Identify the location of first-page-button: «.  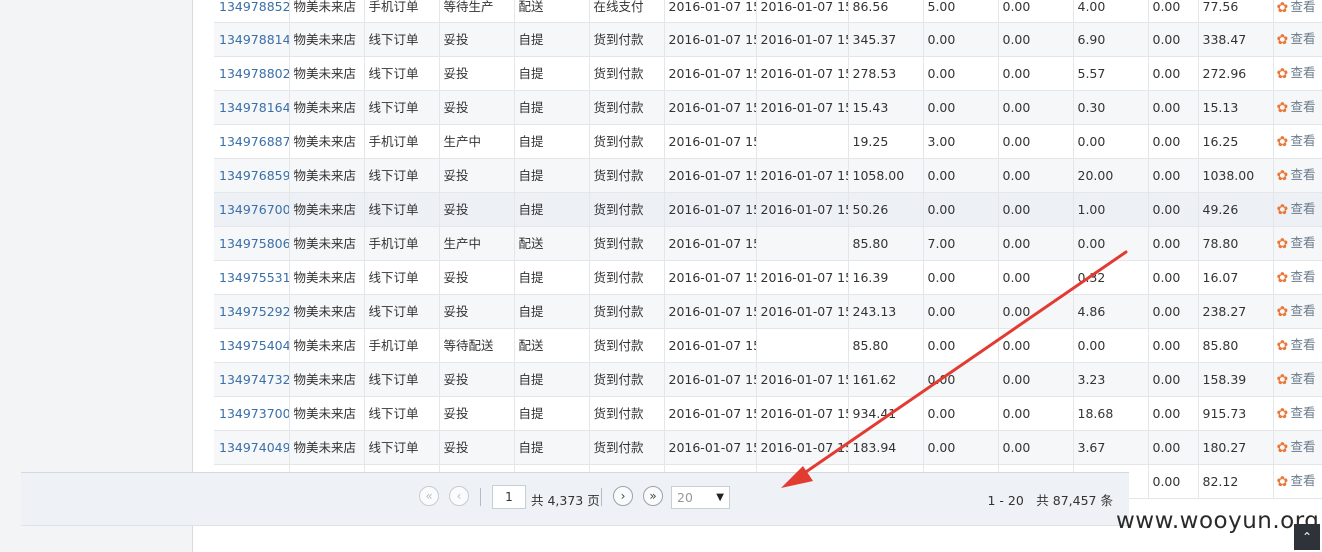
(429, 496).